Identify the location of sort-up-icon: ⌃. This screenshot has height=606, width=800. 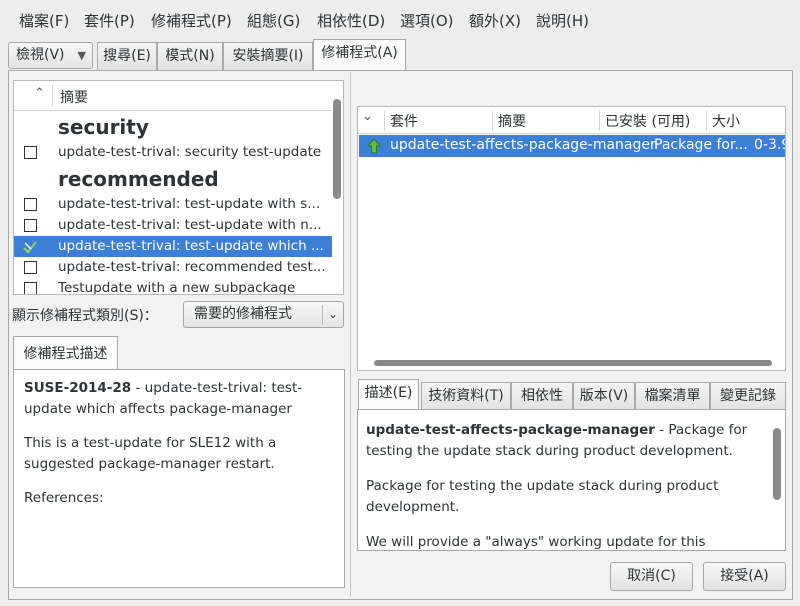
(39, 93).